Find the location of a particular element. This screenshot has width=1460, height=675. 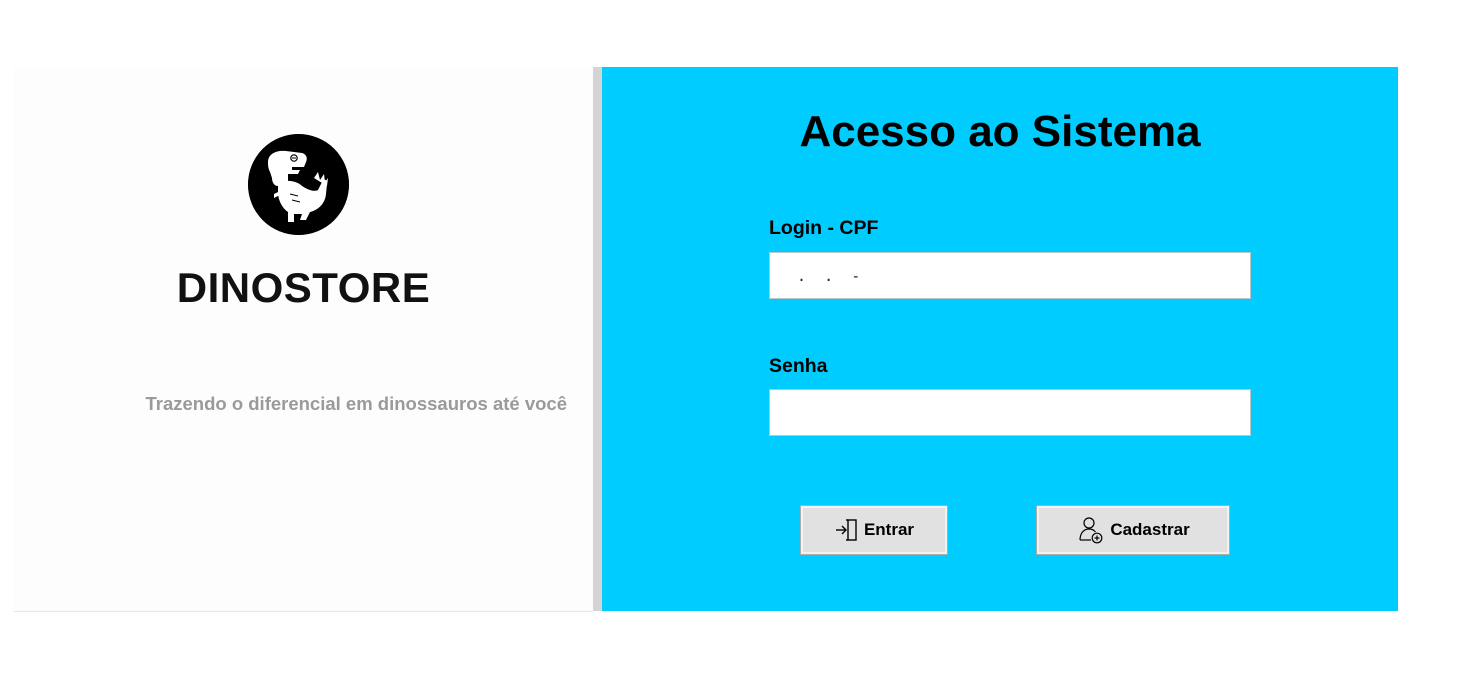

cpf-input is located at coordinates (1010, 275).